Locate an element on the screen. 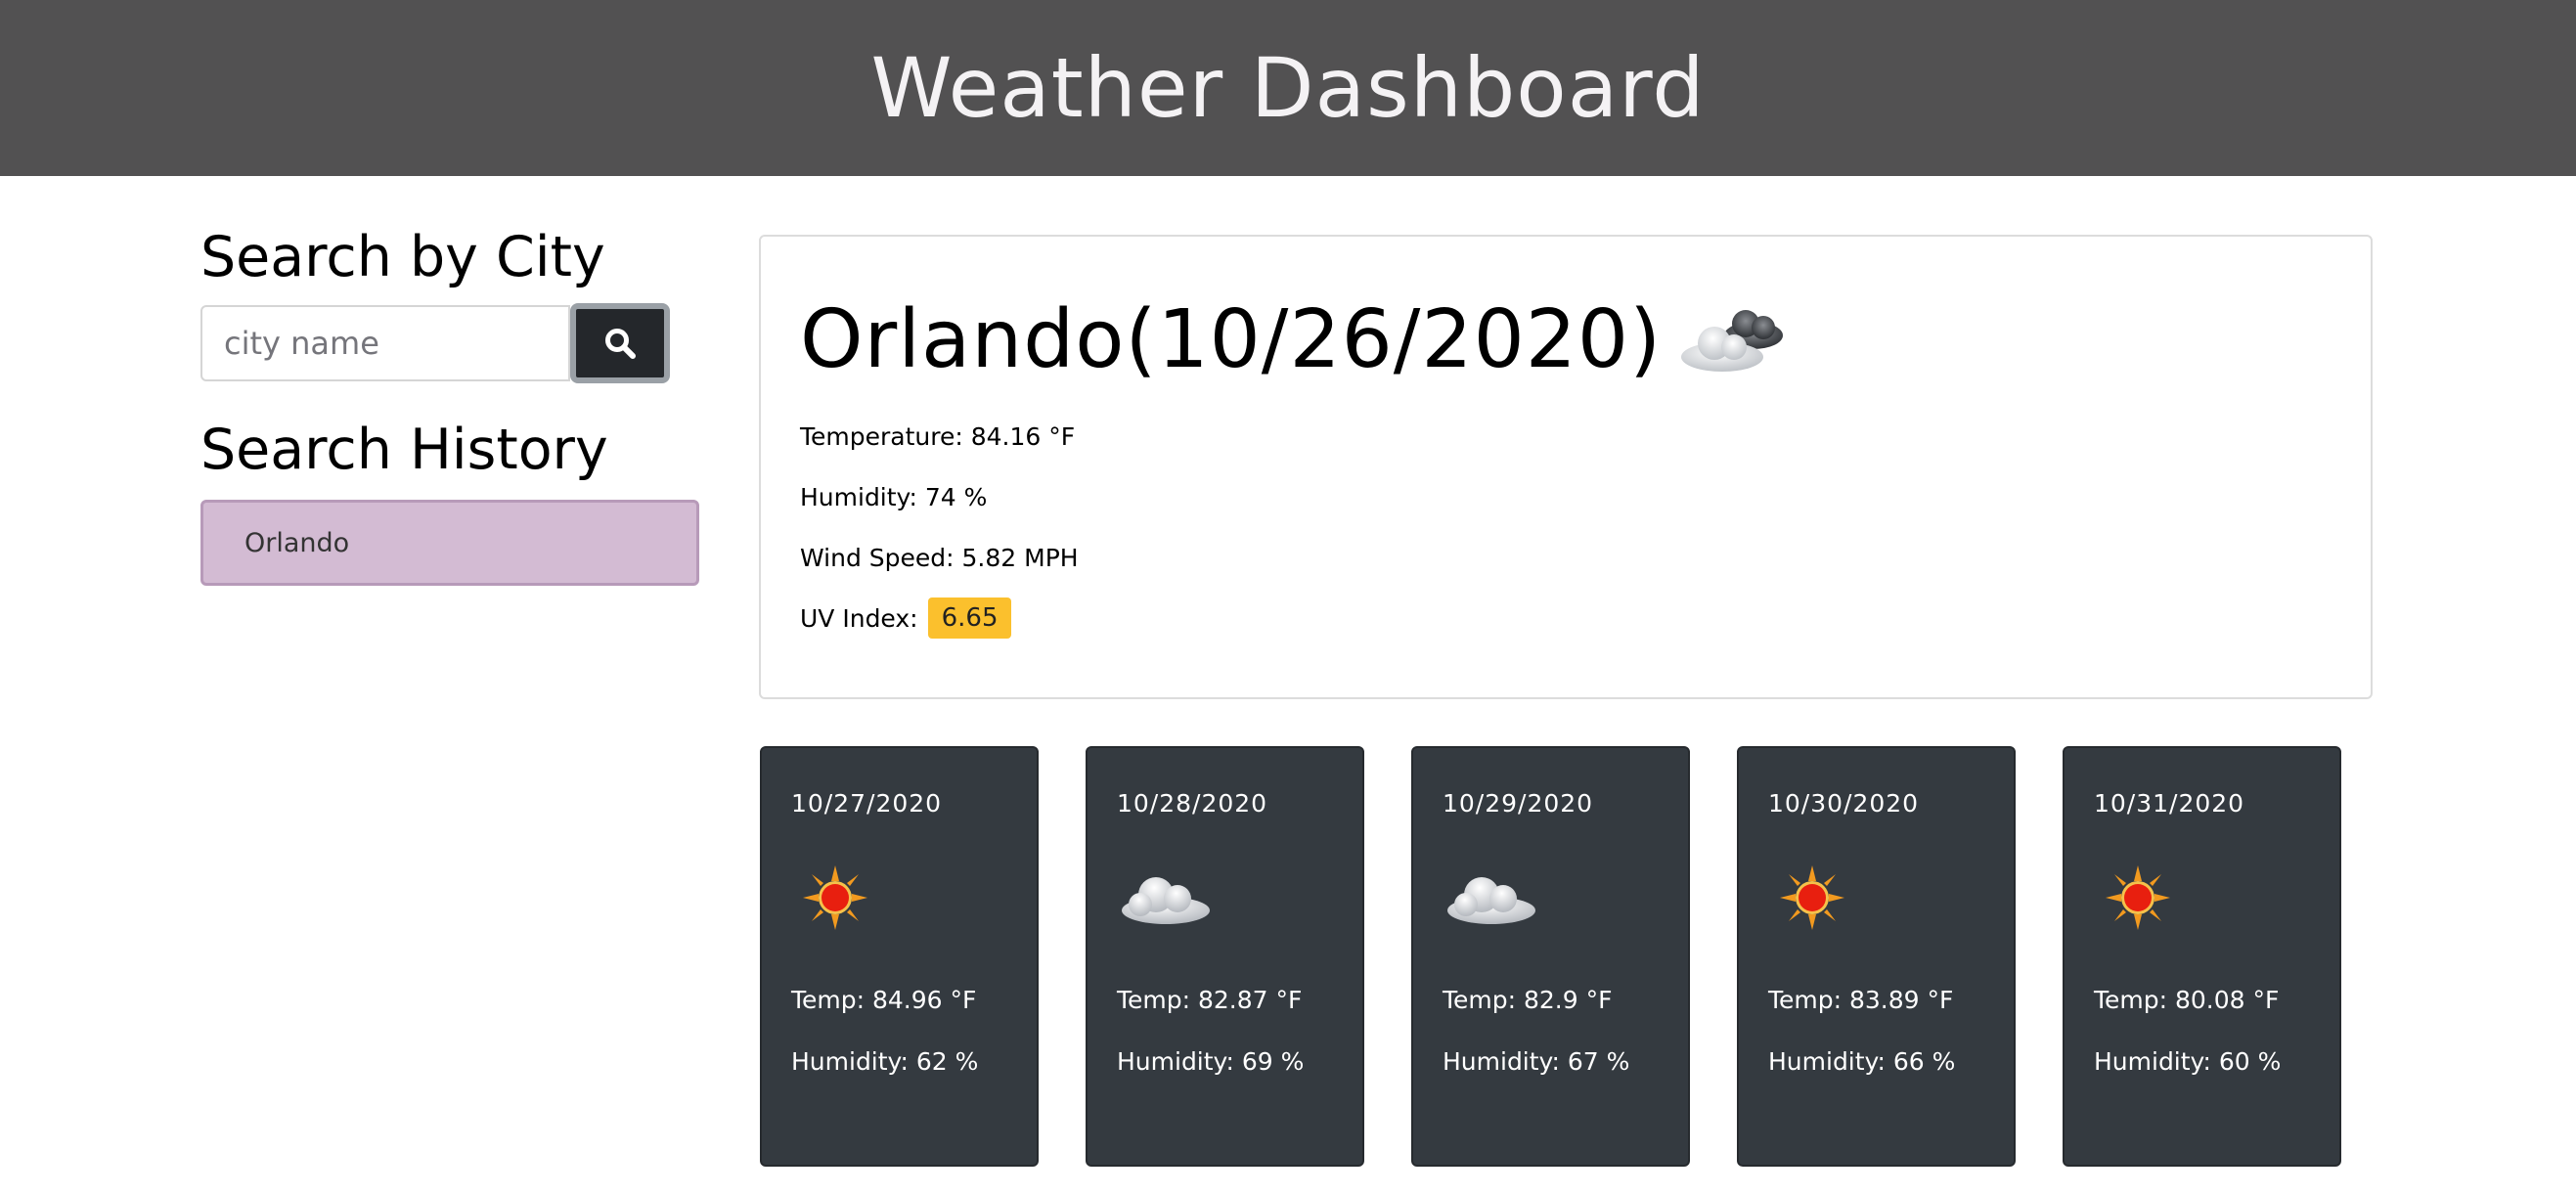  forecast-date: 10/30/2020 is located at coordinates (1844, 804).